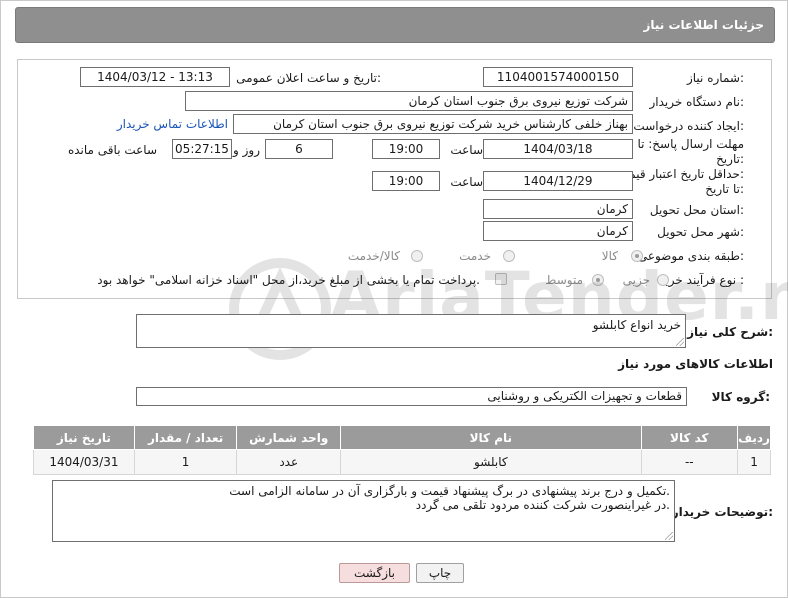 Image resolution: width=788 pixels, height=598 pixels. Describe the element at coordinates (689, 437) in the screenshot. I see `col-item-code: کد کالا` at that location.